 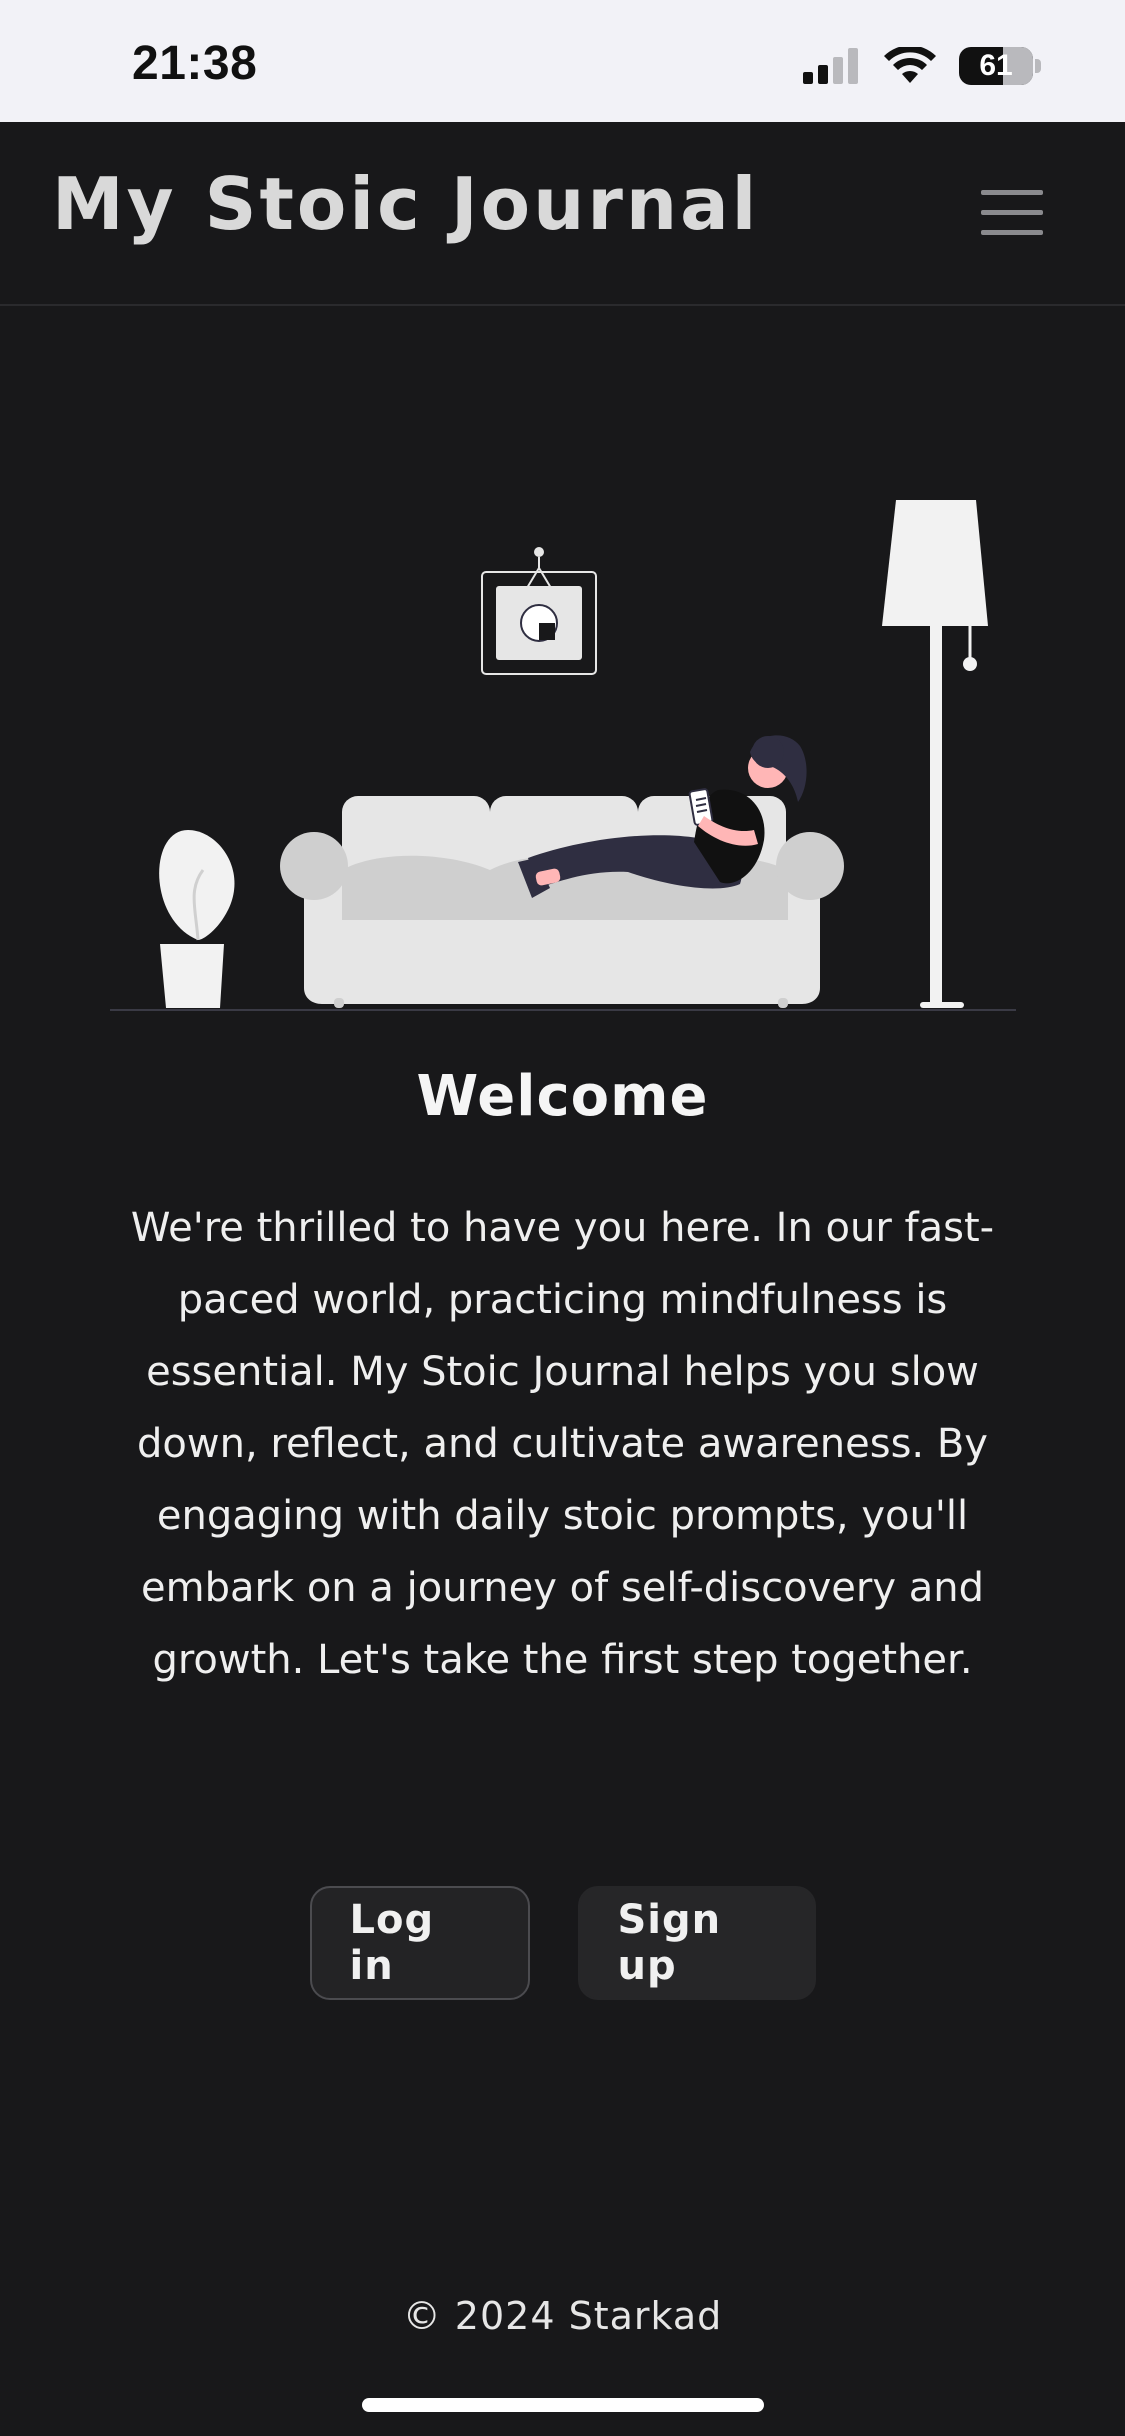 What do you see at coordinates (563, 2405) in the screenshot?
I see `home-indicator` at bounding box center [563, 2405].